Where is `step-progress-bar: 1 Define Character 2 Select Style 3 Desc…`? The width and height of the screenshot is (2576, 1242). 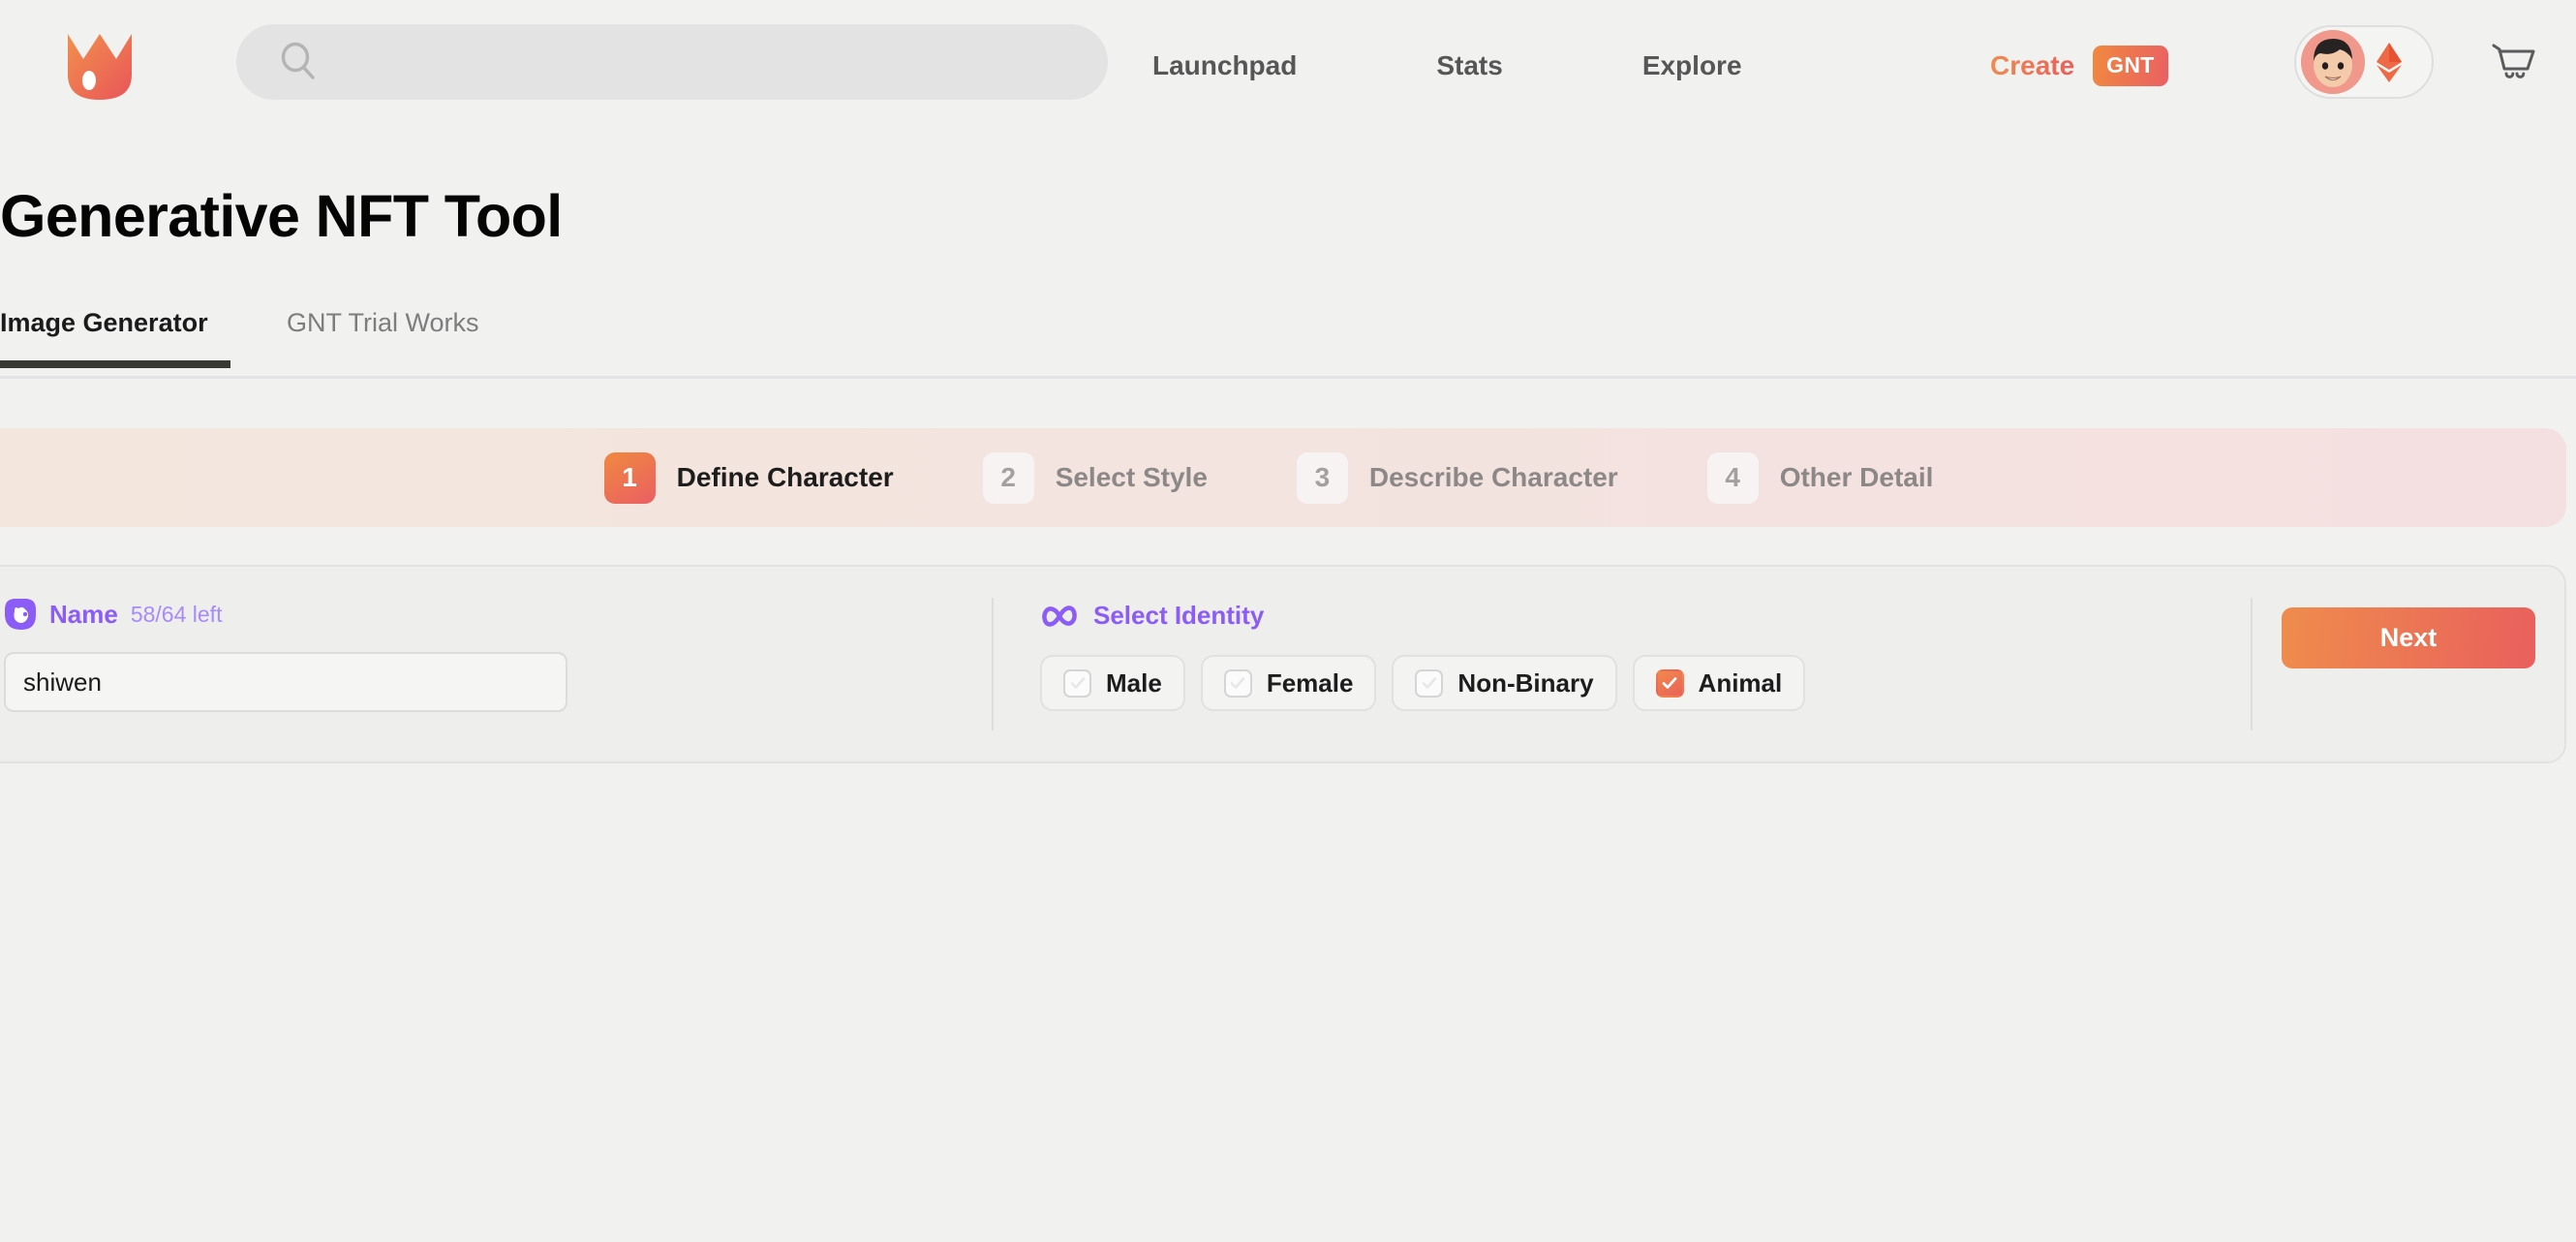
step-progress-bar: 1 Define Character 2 Select Style 3 Desc… is located at coordinates (1283, 477).